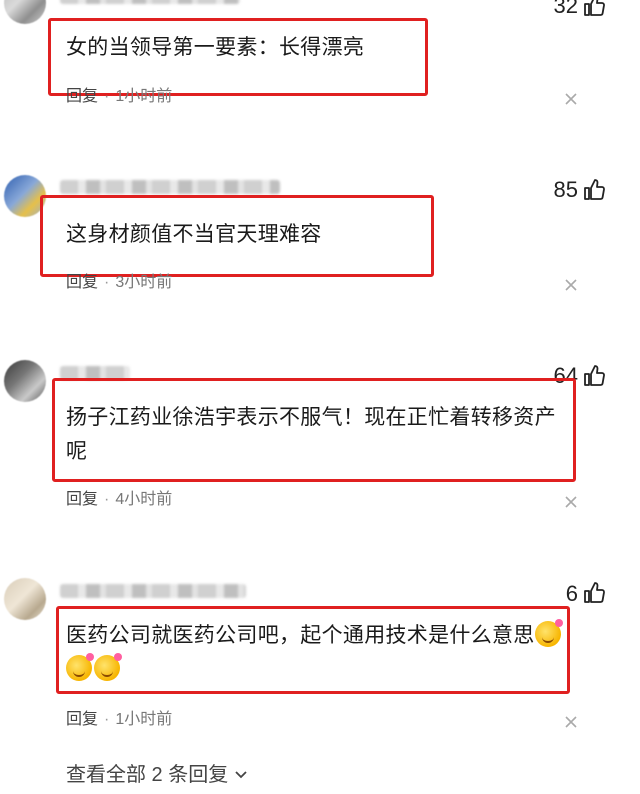 The width and height of the screenshot is (640, 794). What do you see at coordinates (571, 593) in the screenshot?
I see `like-count: 6` at bounding box center [571, 593].